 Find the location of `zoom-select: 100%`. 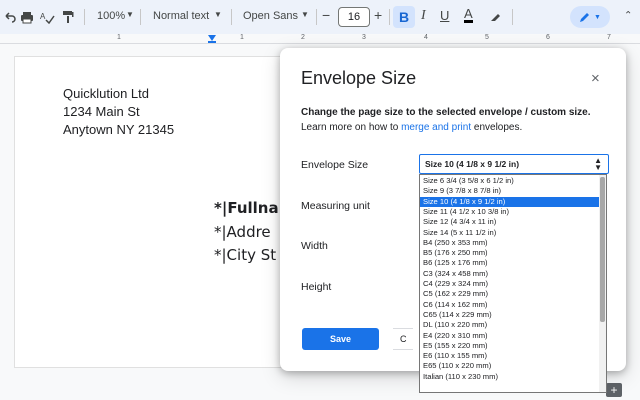

zoom-select: 100% is located at coordinates (111, 16).